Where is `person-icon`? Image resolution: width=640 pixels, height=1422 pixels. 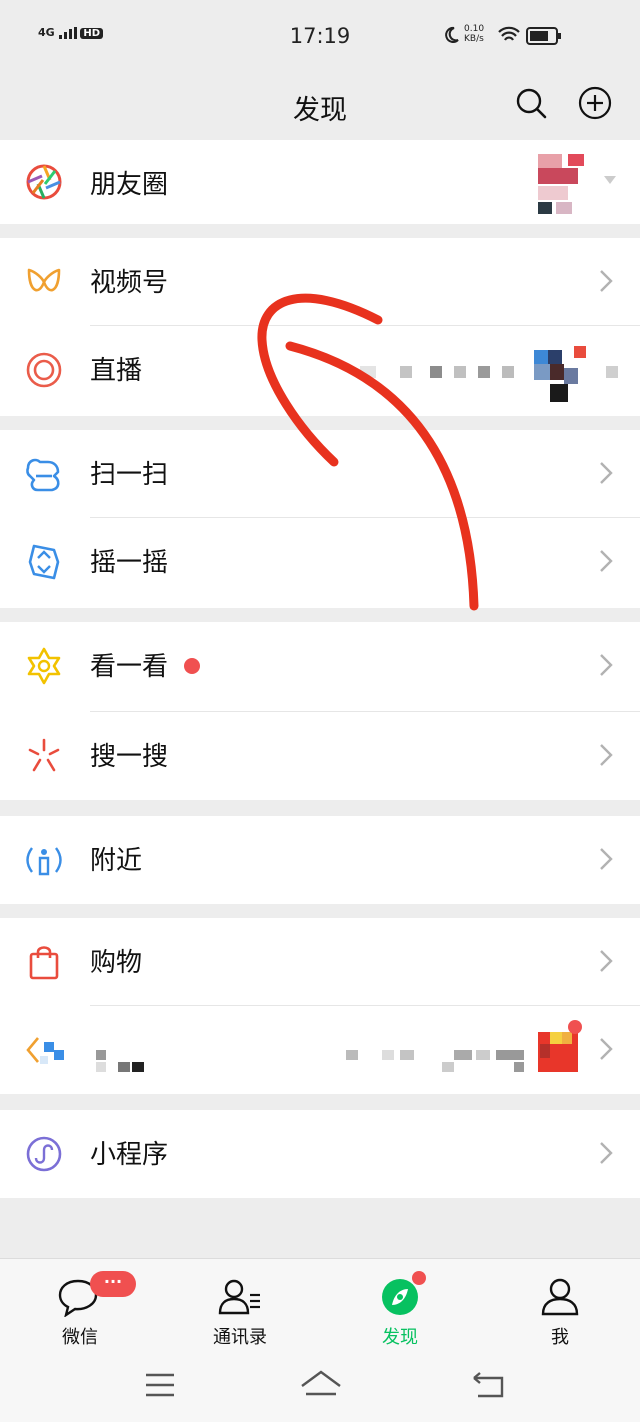
person-icon is located at coordinates (560, 1299).